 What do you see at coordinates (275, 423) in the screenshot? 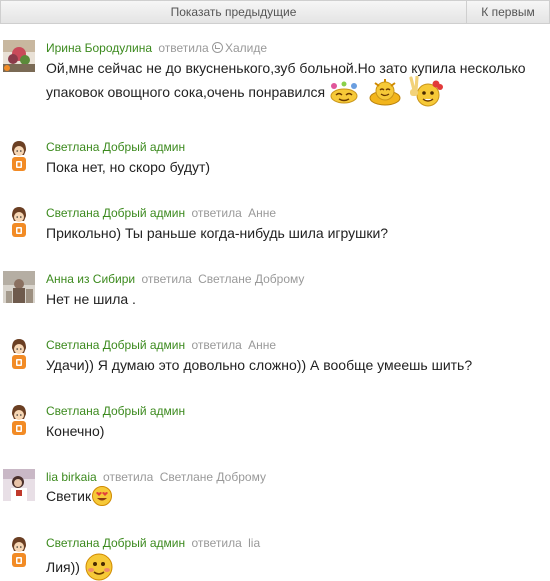
I see `message: Светлана Добрый админ Конечно)` at bounding box center [275, 423].